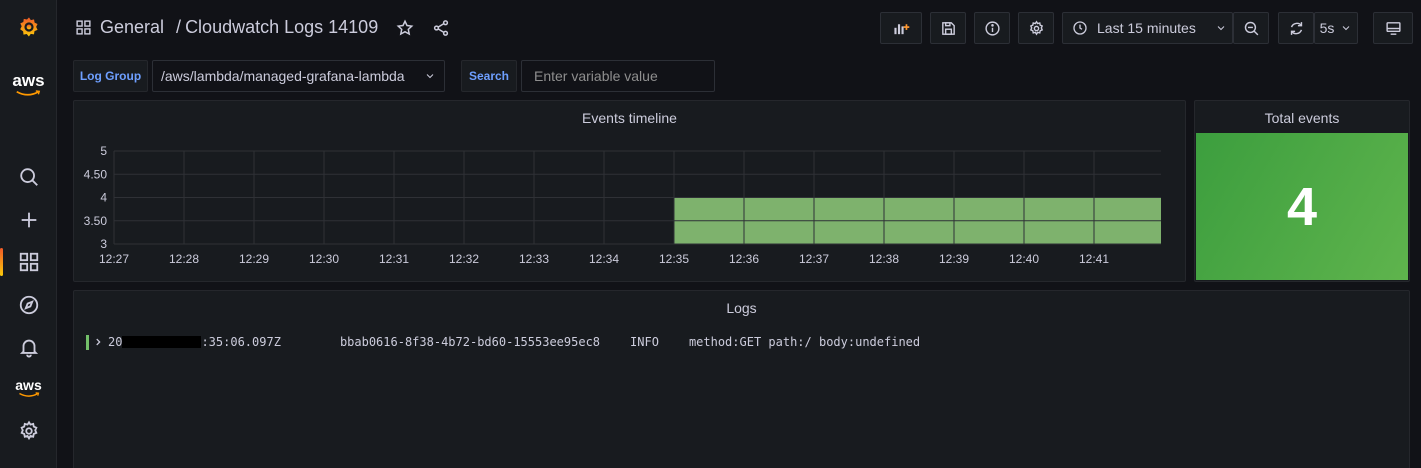 This screenshot has height=468, width=1421. Describe the element at coordinates (674, 259) in the screenshot. I see `x-tick-label: 12:35` at that location.